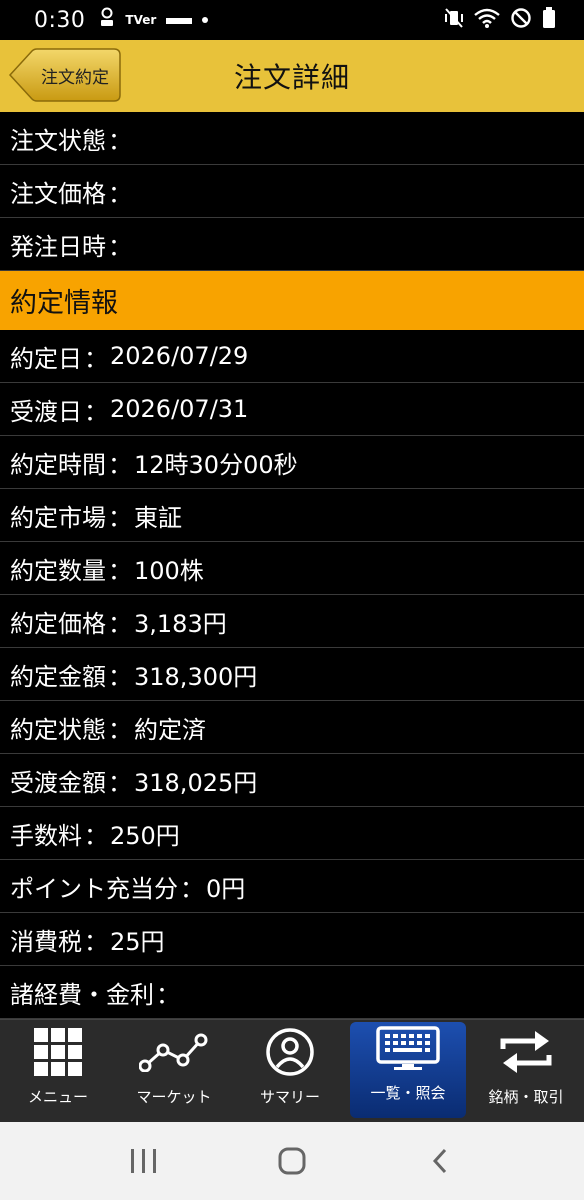 The width and height of the screenshot is (584, 1200). I want to click on nav-label-list-inquiry: 一覧・照会, so click(408, 1093).